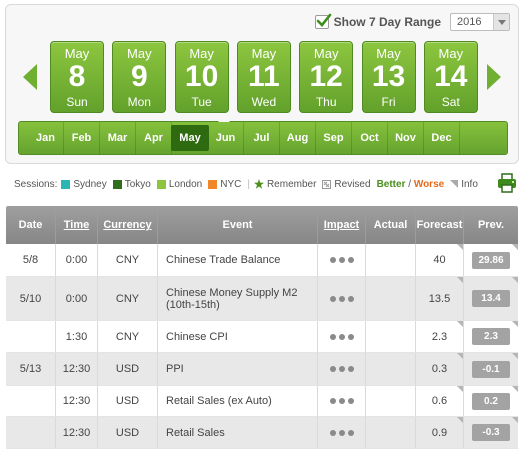 This screenshot has width=525, height=462. Describe the element at coordinates (190, 138) in the screenshot. I see `month-may: May` at that location.